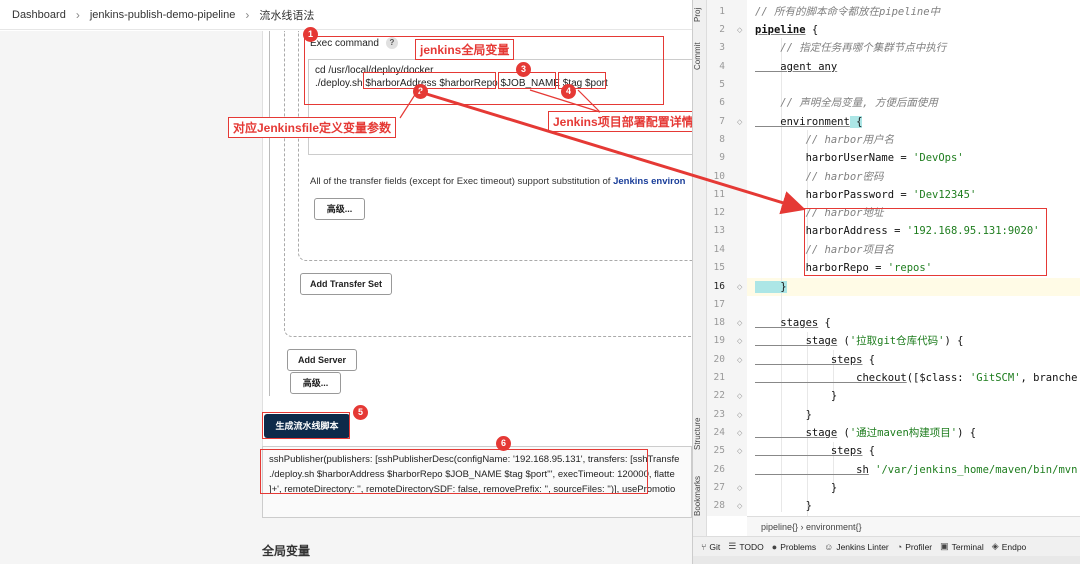 Image resolution: width=1080 pixels, height=564 pixels. Describe the element at coordinates (944, 546) in the screenshot. I see `terminal-icon: ▣` at that location.